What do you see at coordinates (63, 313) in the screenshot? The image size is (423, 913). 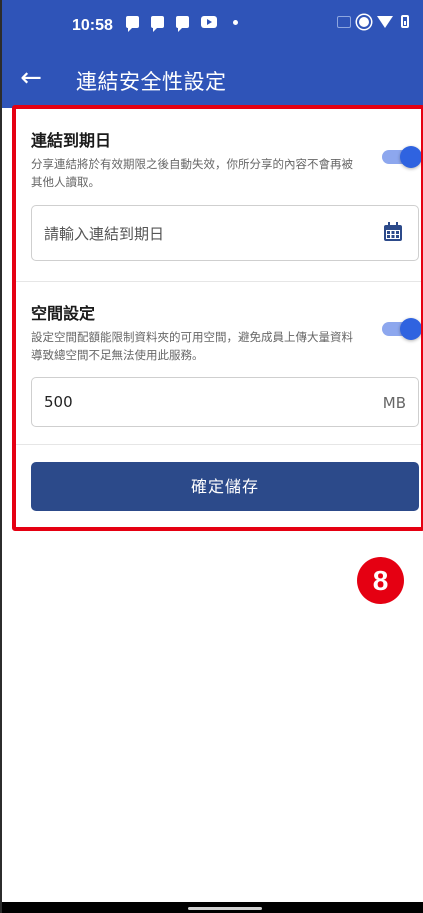 I see `space-setting-title: 空間設定` at bounding box center [63, 313].